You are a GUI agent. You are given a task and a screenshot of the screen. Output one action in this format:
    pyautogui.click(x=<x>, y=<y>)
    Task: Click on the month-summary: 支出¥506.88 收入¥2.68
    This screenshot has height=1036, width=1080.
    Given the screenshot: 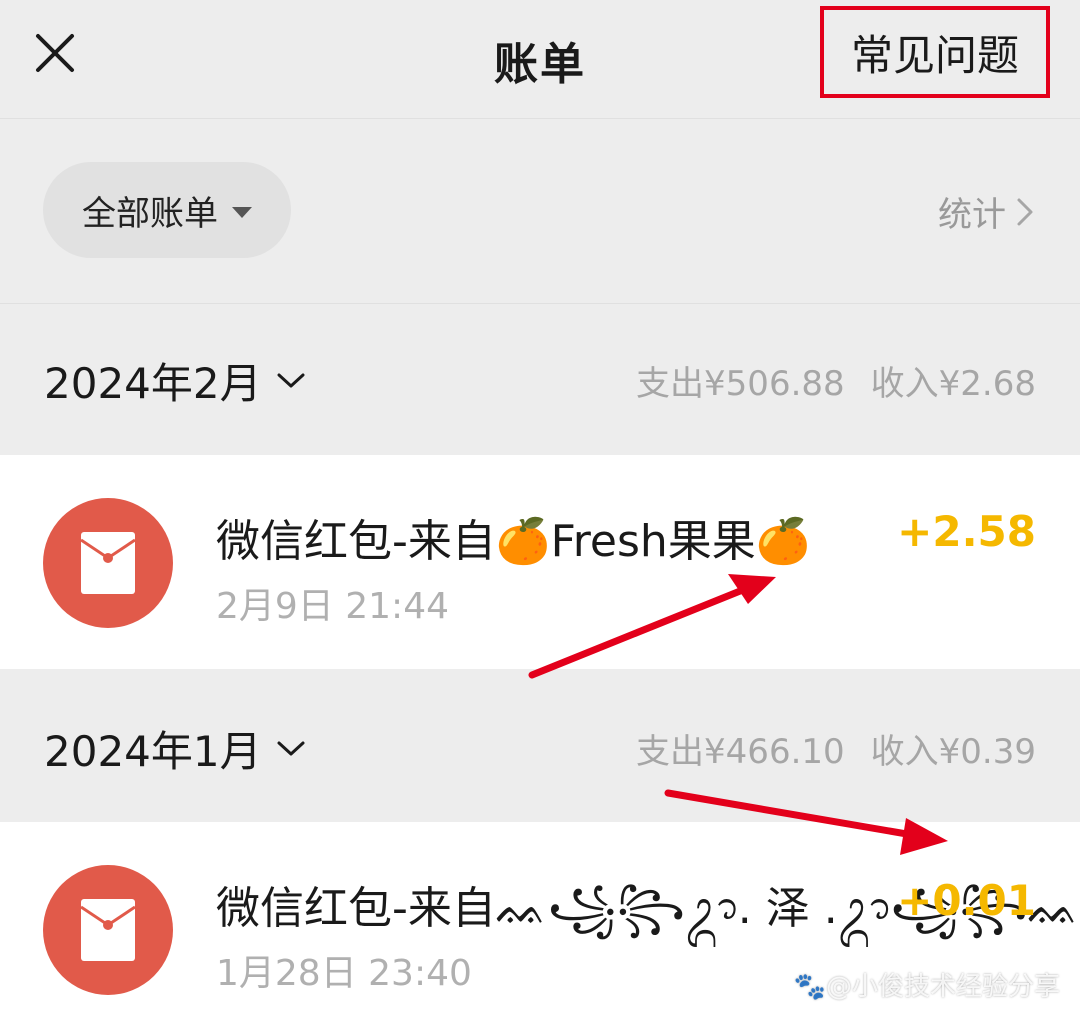 What is the action you would take?
    pyautogui.click(x=836, y=380)
    